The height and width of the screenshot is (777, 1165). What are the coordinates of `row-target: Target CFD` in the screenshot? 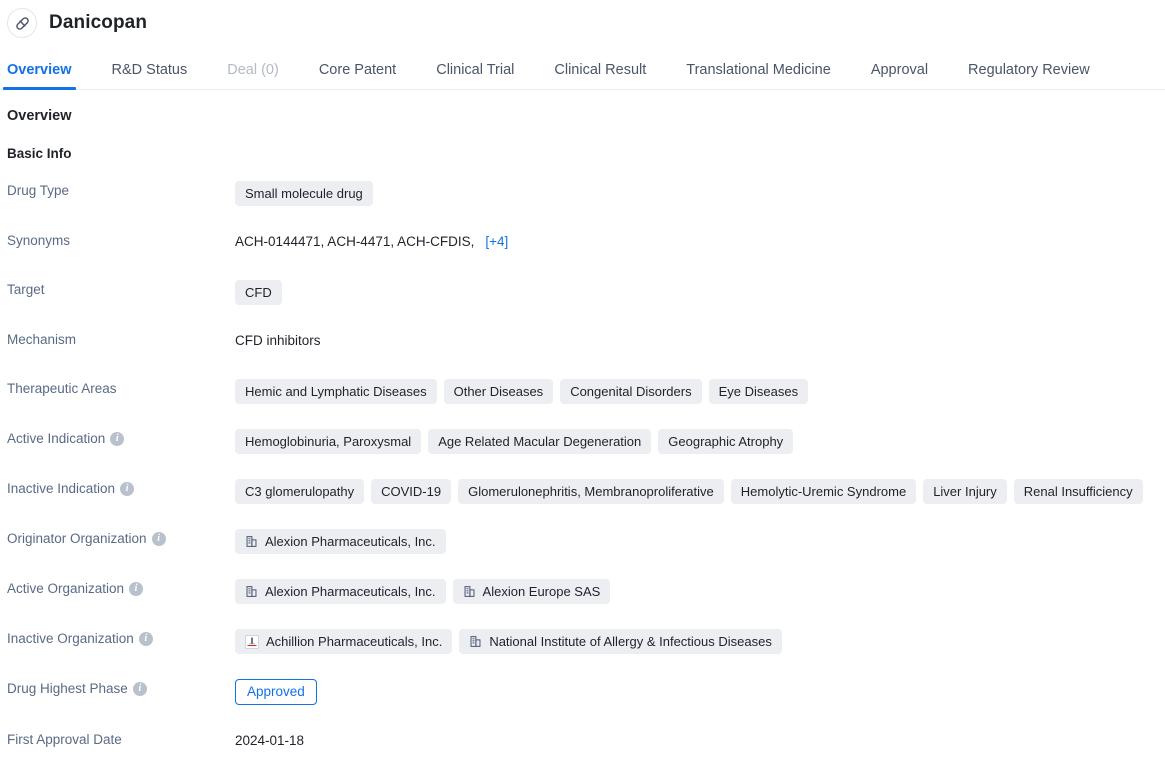 It's located at (586, 291).